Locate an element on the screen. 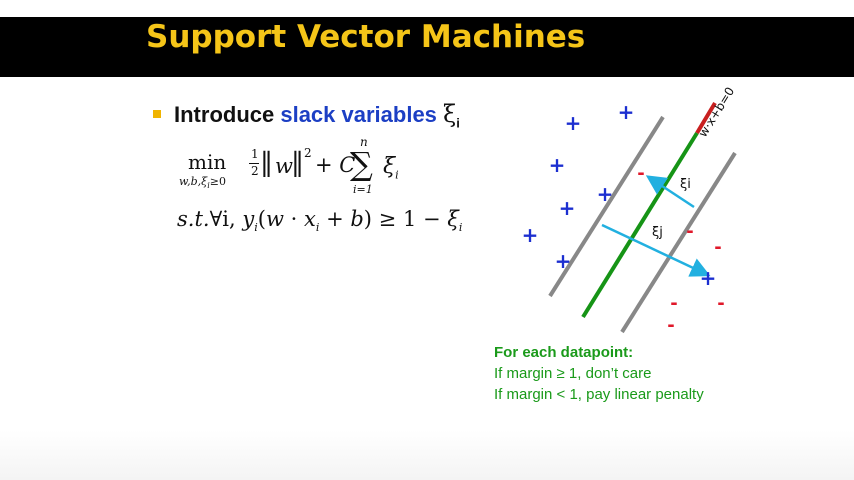 The width and height of the screenshot is (854, 480). slack-label-i: ξi is located at coordinates (685, 184).